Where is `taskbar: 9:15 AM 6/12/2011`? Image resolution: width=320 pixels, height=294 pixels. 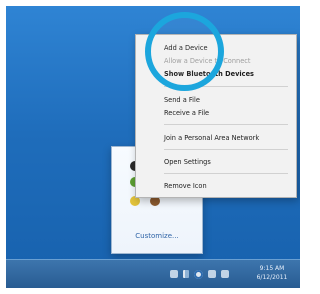
taskbar: 9:15 AM 6/12/2011 is located at coordinates (153, 273).